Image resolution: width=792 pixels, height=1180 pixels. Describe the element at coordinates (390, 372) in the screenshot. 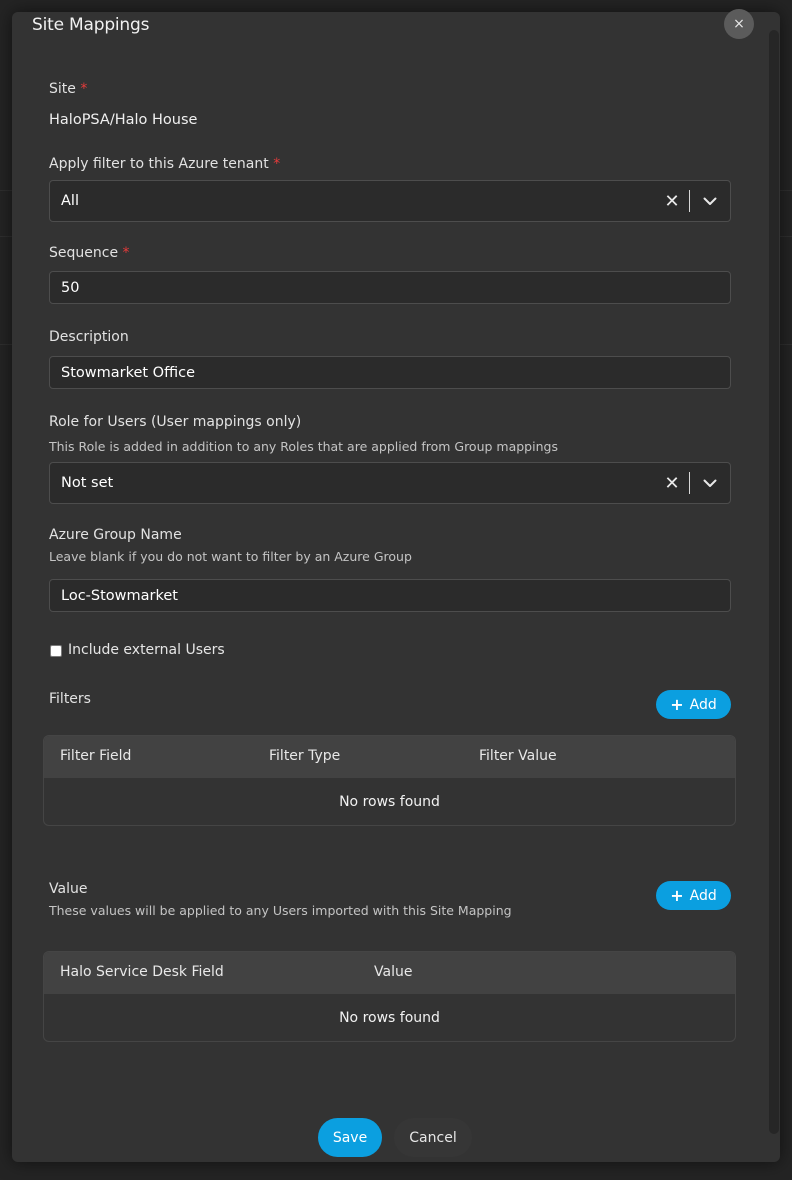

I see `description-input: Stowmarket Office` at that location.